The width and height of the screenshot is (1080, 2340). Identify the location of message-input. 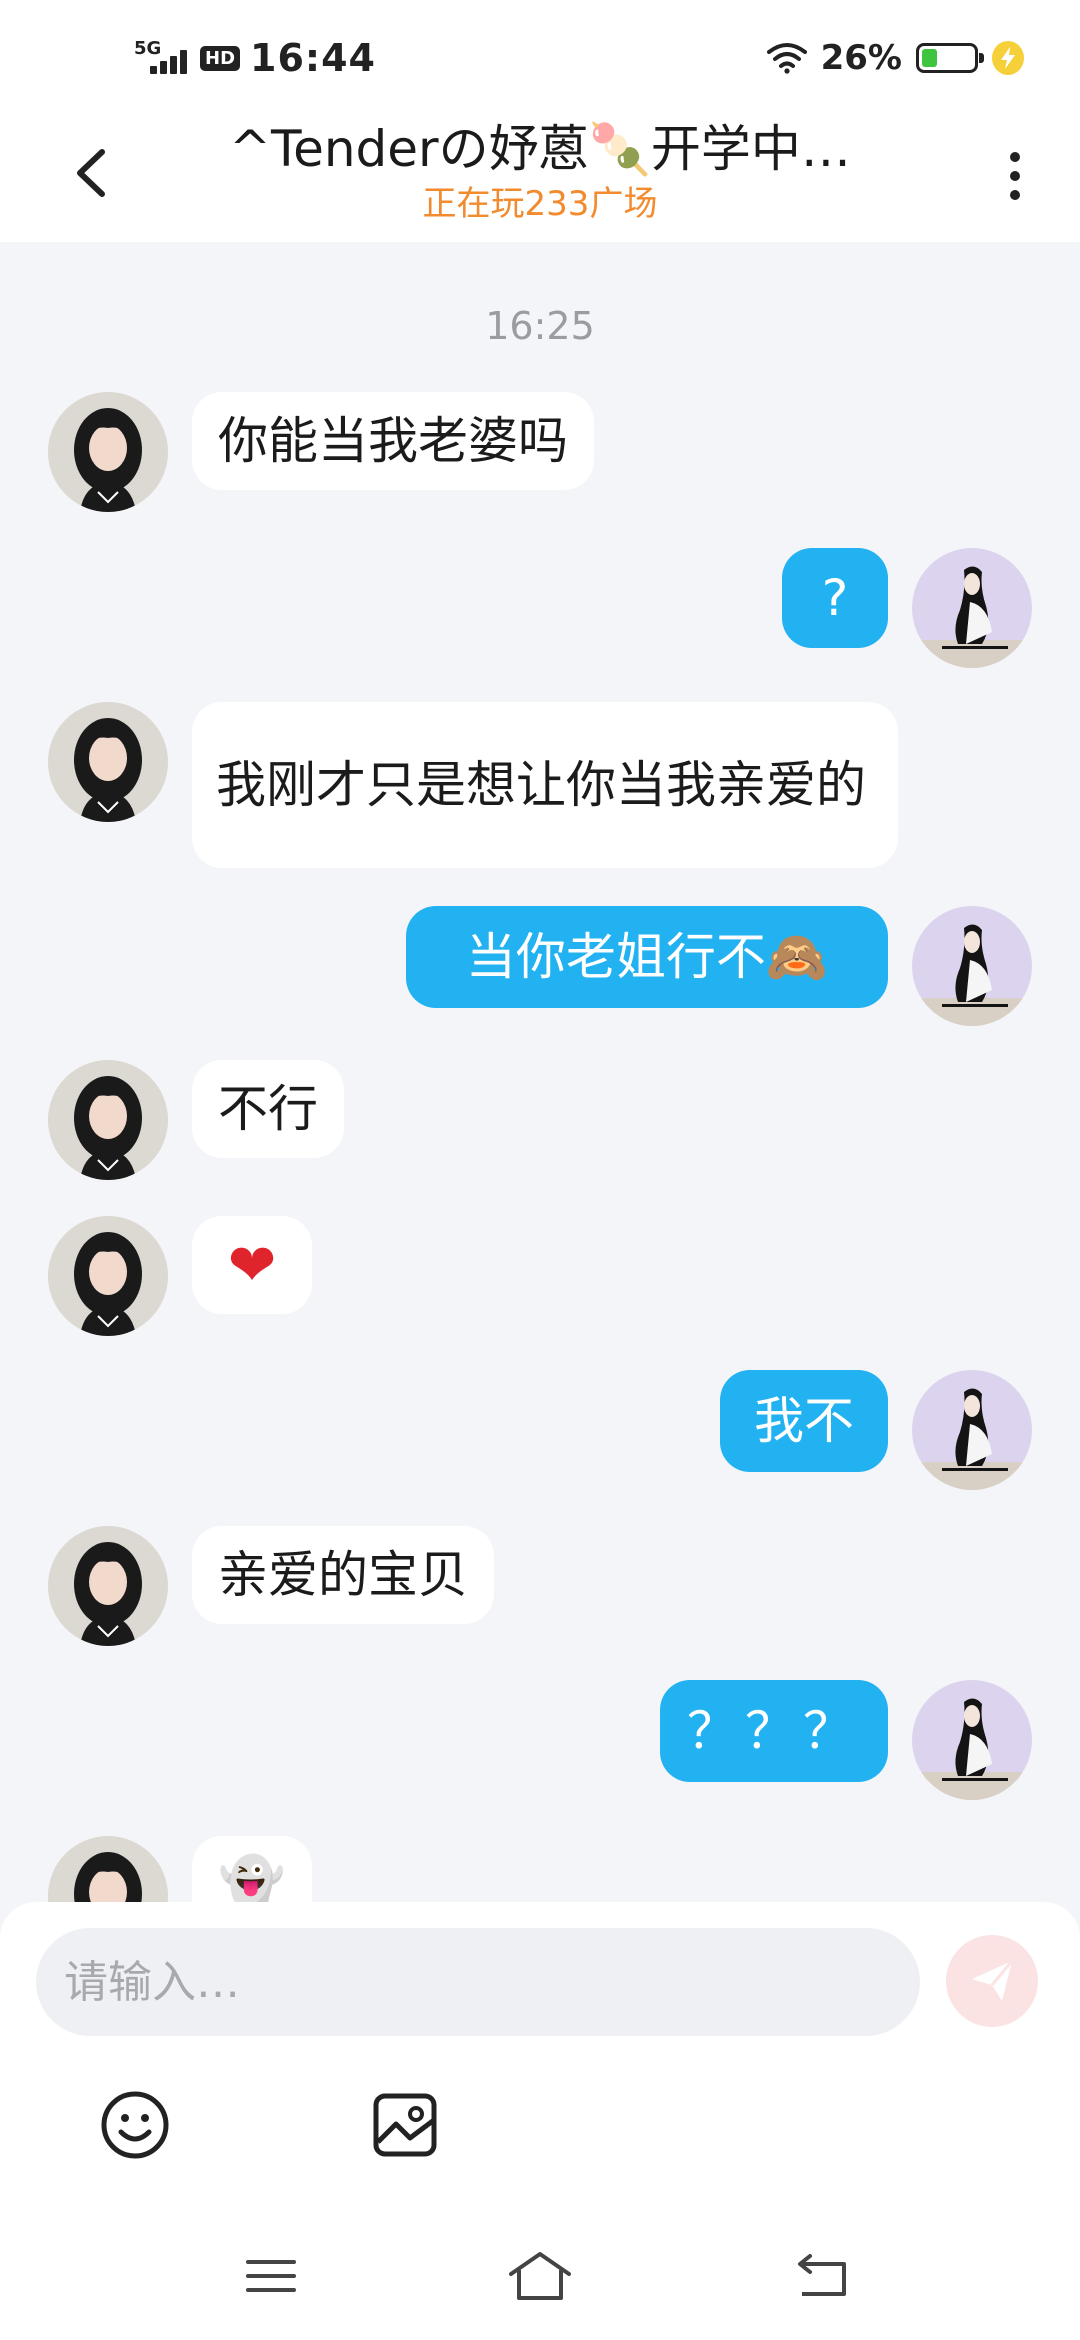
(478, 1982).